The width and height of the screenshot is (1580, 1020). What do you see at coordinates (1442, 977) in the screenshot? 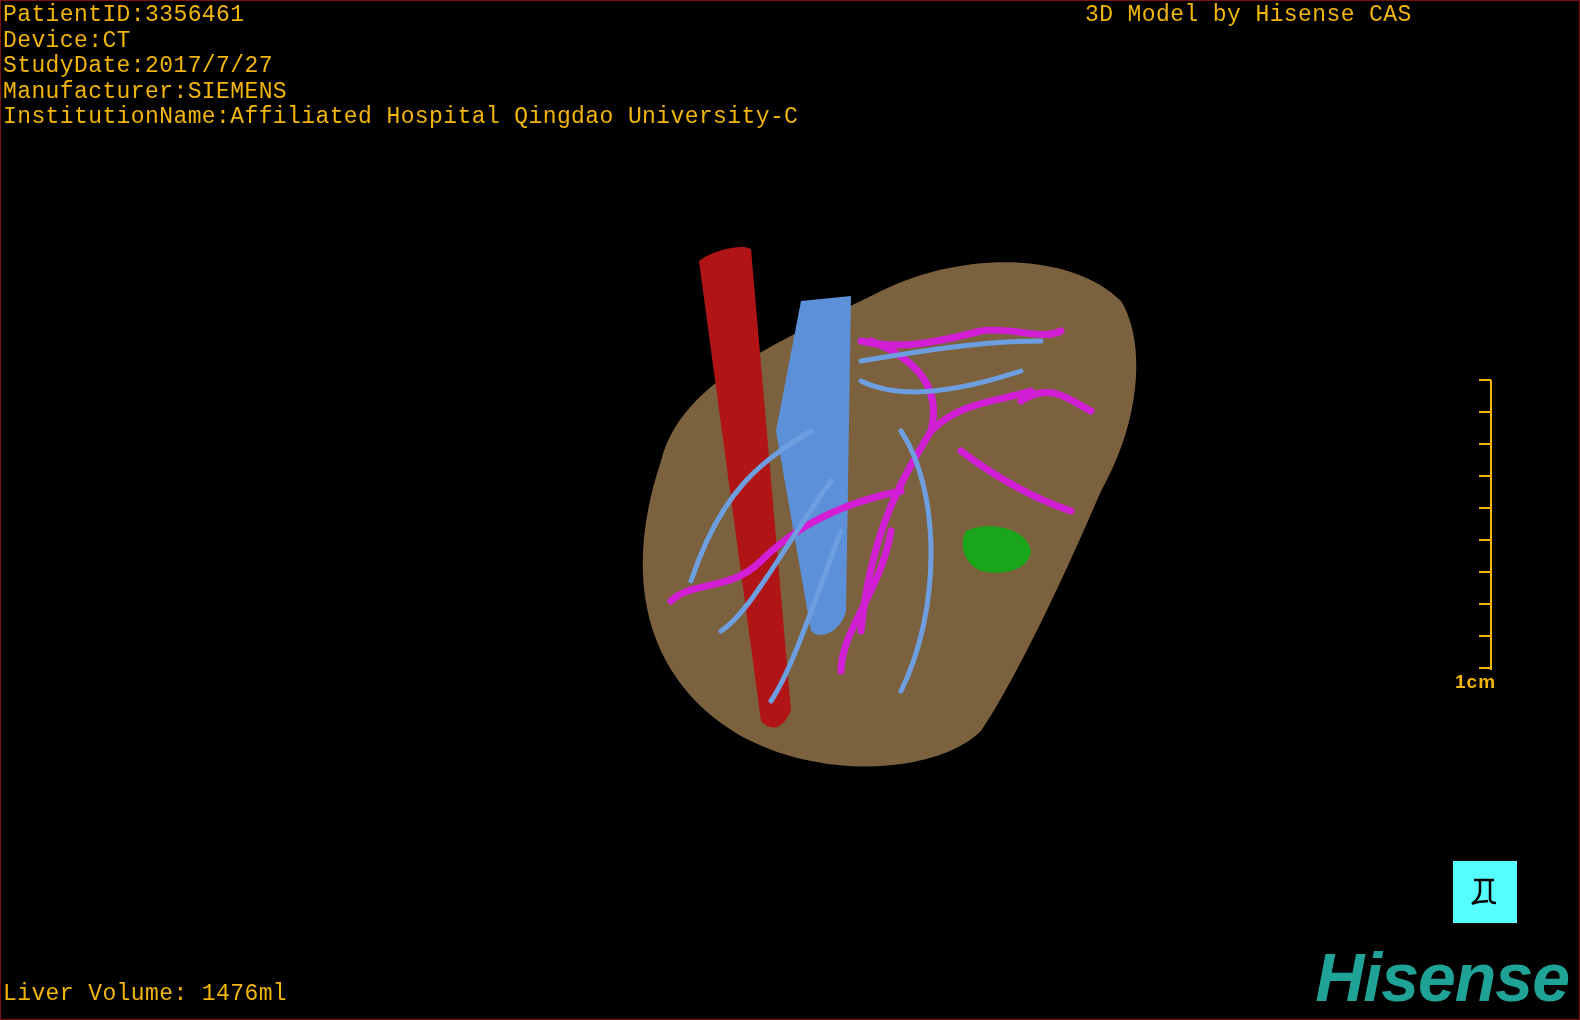
I see `logo: Hisense` at bounding box center [1442, 977].